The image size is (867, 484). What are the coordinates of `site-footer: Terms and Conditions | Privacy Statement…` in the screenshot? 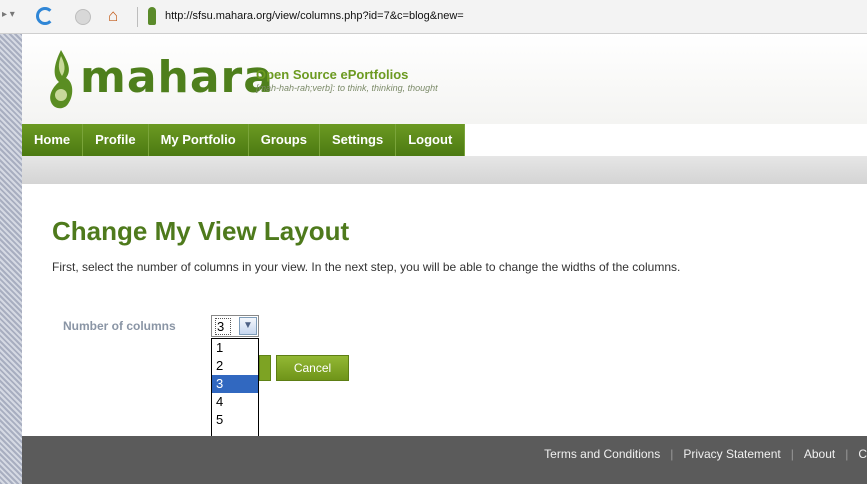 It's located at (444, 460).